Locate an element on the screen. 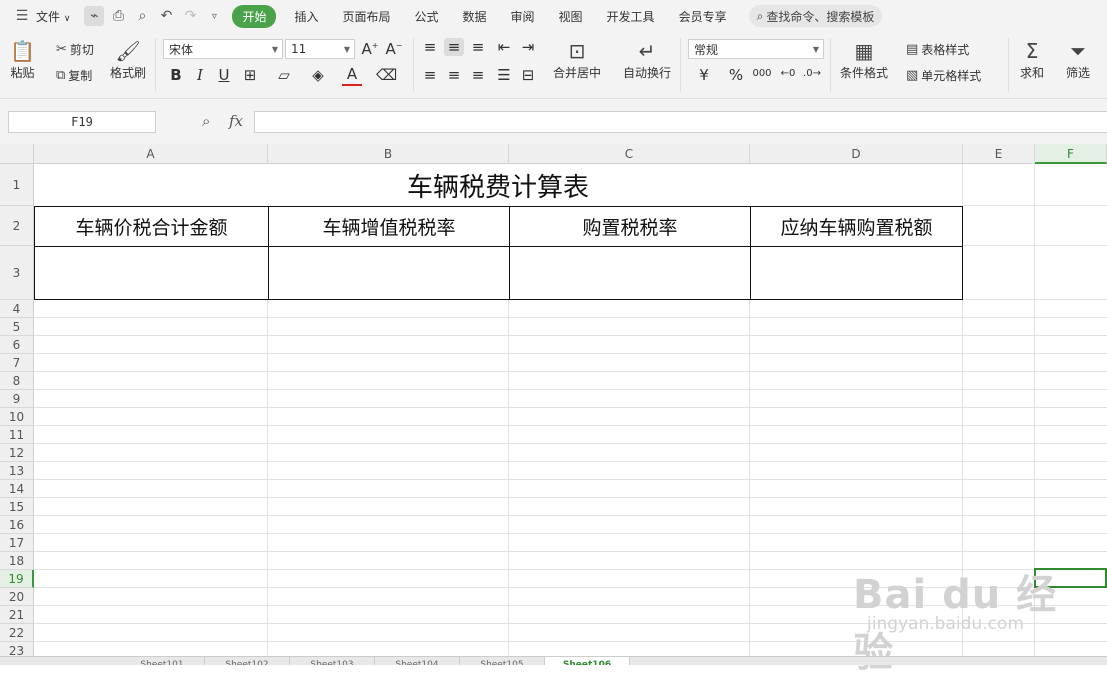 The image size is (1107, 678). align-center-icon: ≡ is located at coordinates (454, 75).